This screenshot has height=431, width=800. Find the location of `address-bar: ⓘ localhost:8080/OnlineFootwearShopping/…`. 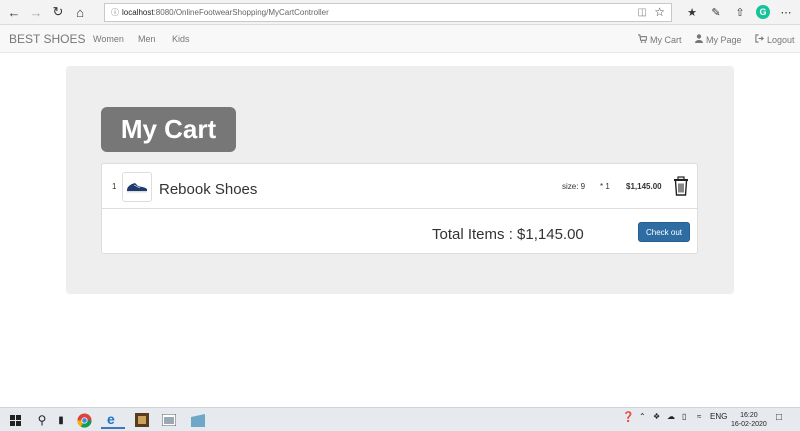

address-bar: ⓘ localhost:8080/OnlineFootwearShopping/… is located at coordinates (388, 12).